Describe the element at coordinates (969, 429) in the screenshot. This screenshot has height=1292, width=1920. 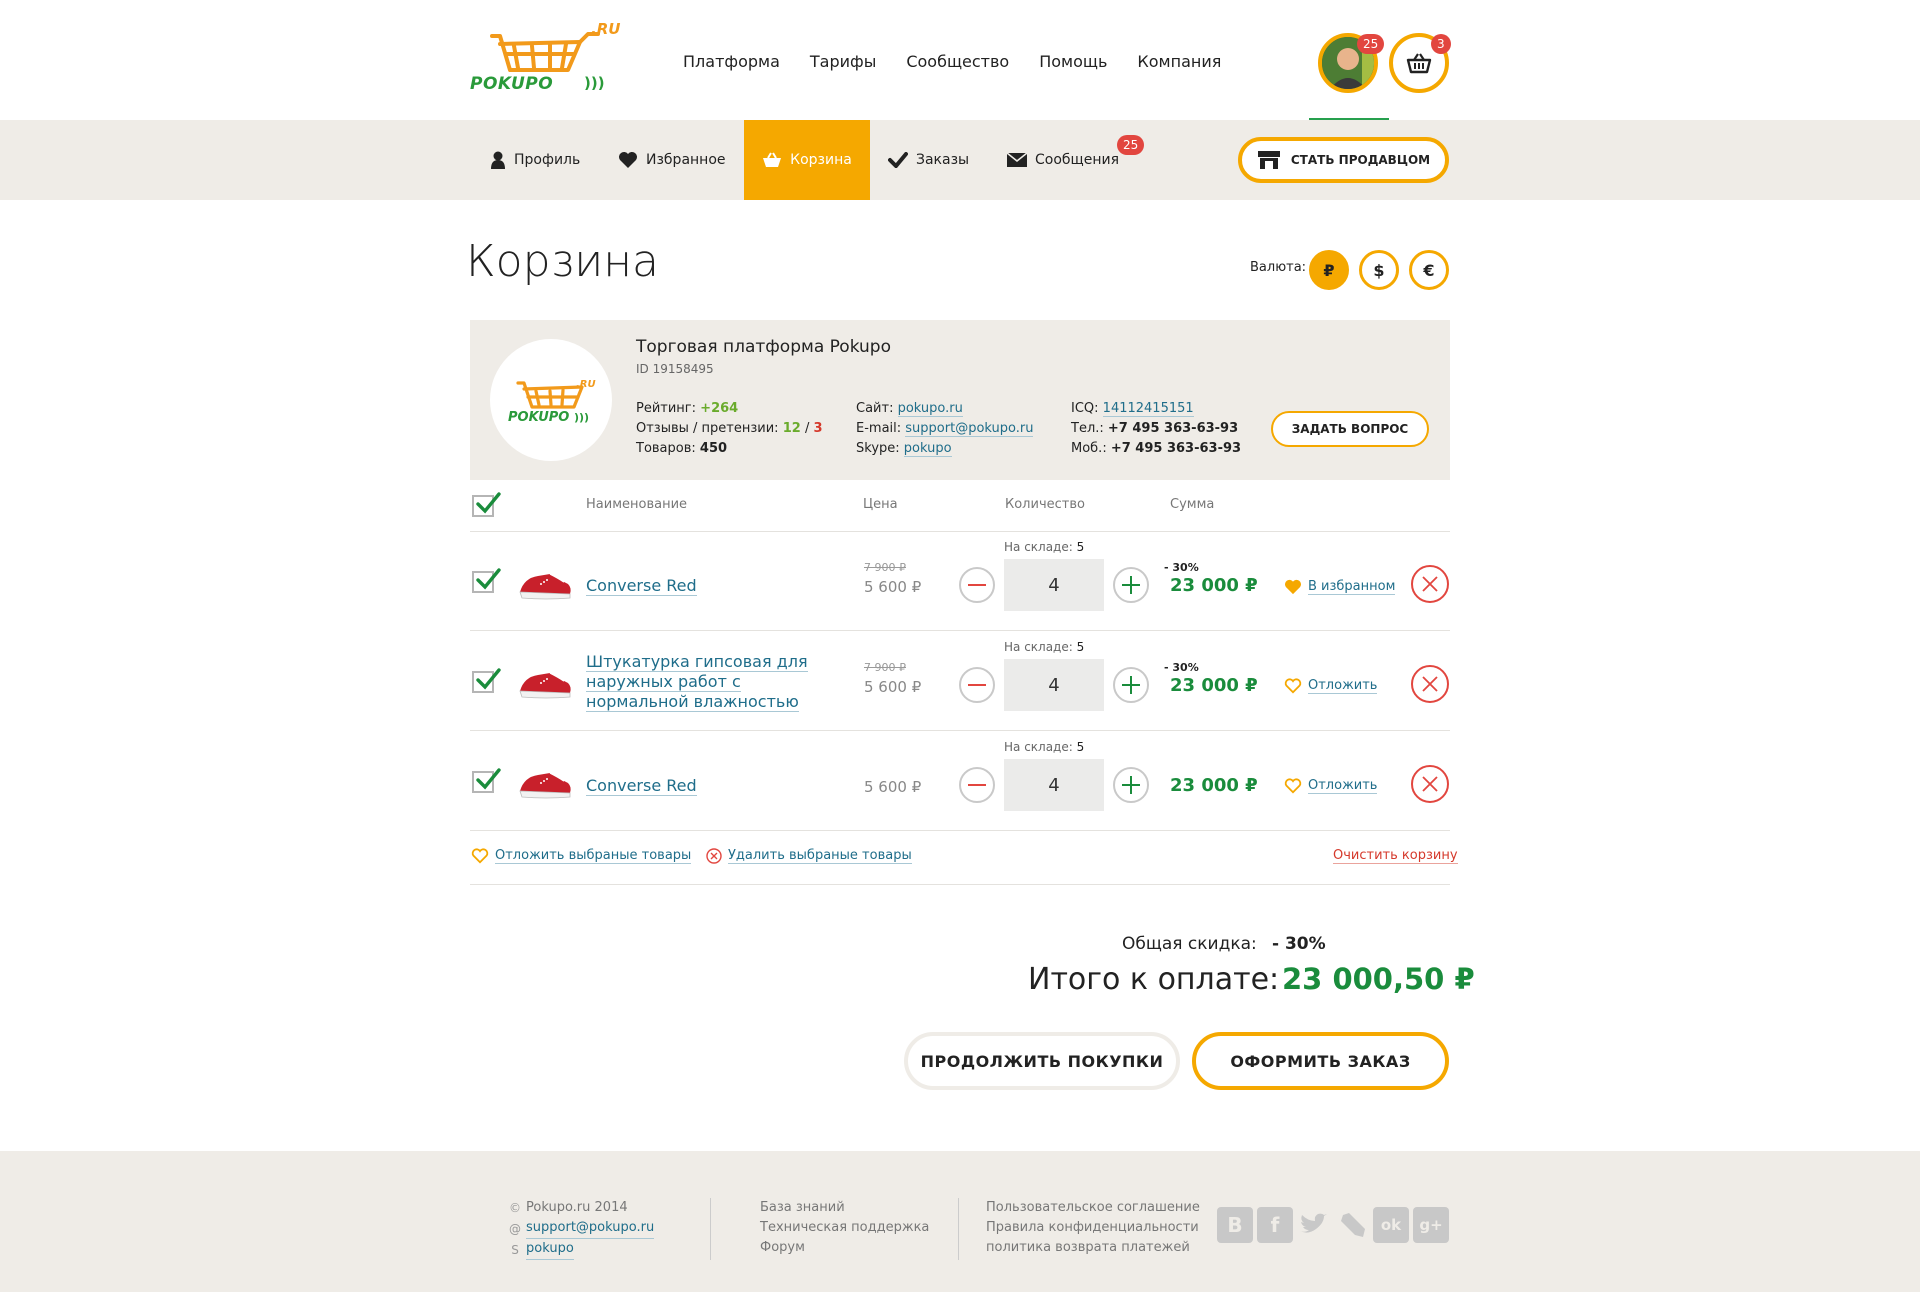
I see `email-link: support@pokupo.ru` at that location.